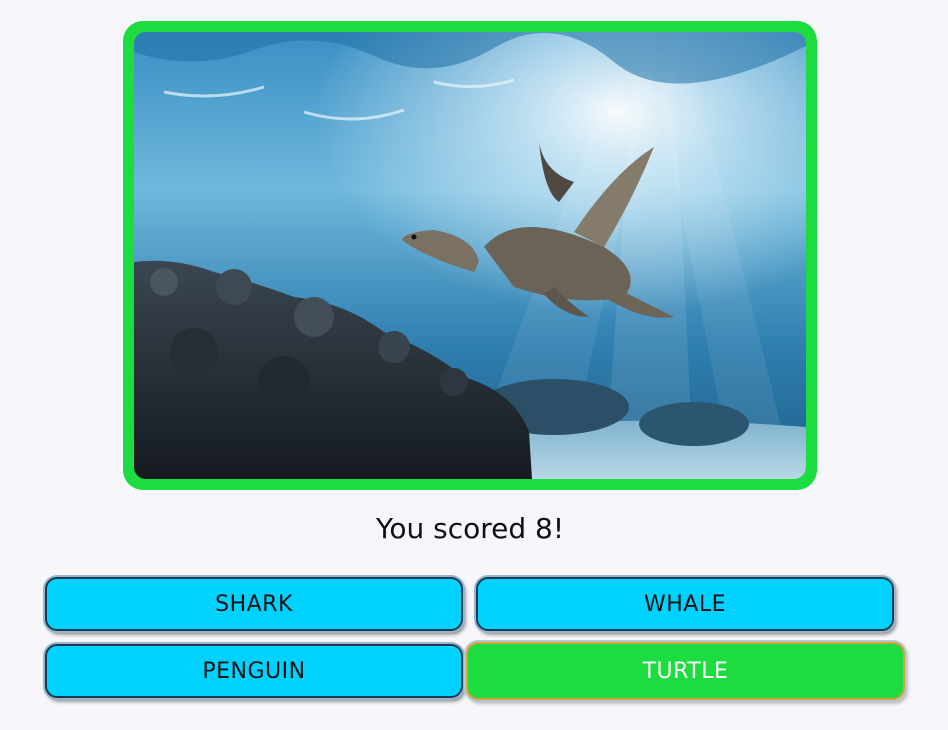 Image resolution: width=948 pixels, height=730 pixels. I want to click on answer-button-shark: SHARK, so click(254, 604).